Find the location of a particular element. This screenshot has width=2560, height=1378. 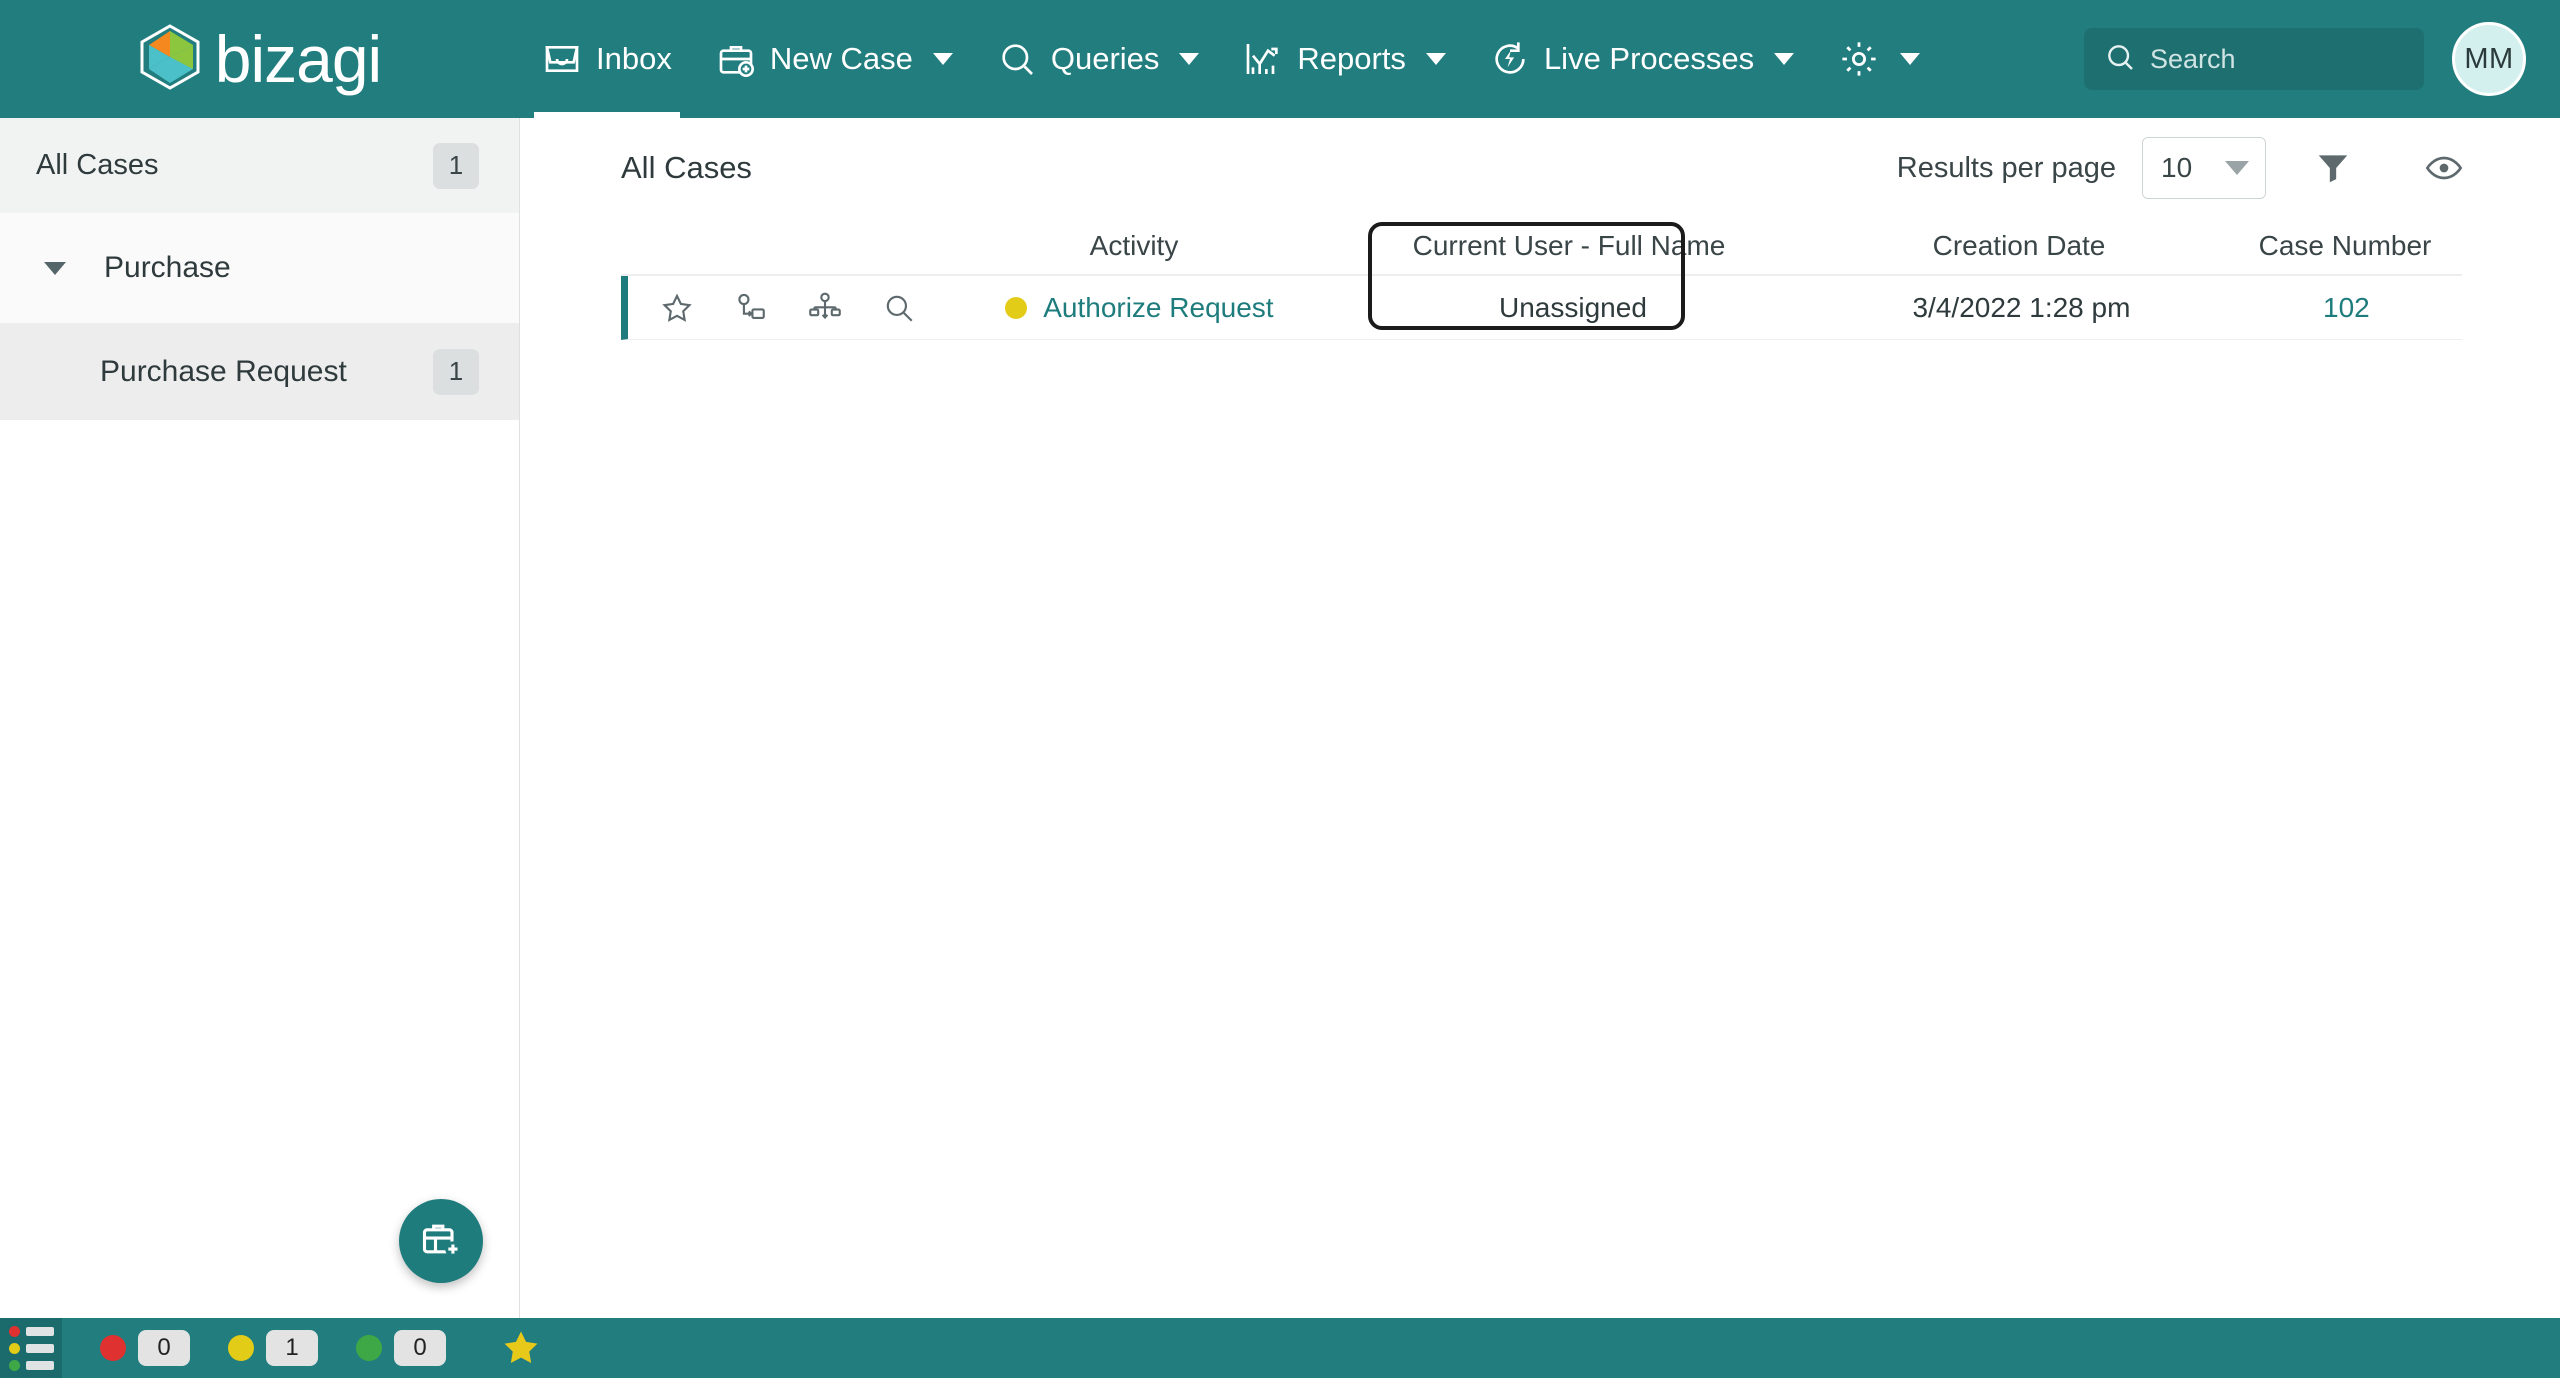

nav-item-reports: Reports is located at coordinates (1344, 59).